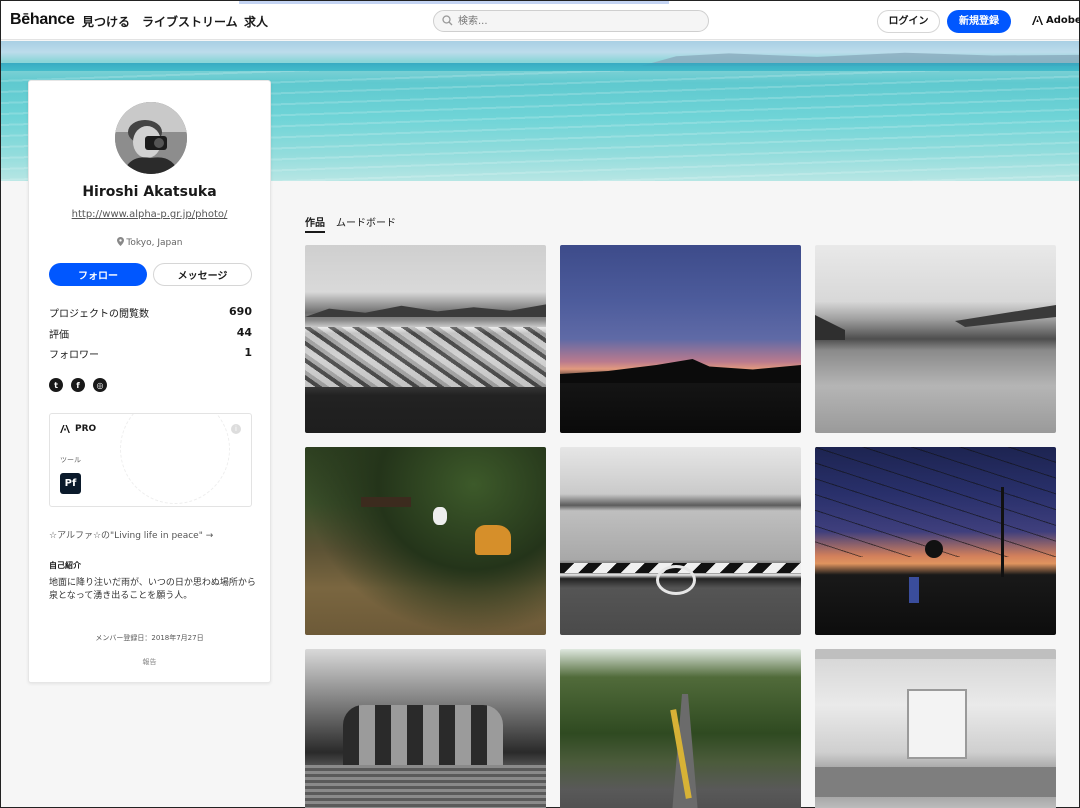 The image size is (1080, 808). I want to click on stat-project-views: プロジェクトの閲覧数 690, so click(150, 312).